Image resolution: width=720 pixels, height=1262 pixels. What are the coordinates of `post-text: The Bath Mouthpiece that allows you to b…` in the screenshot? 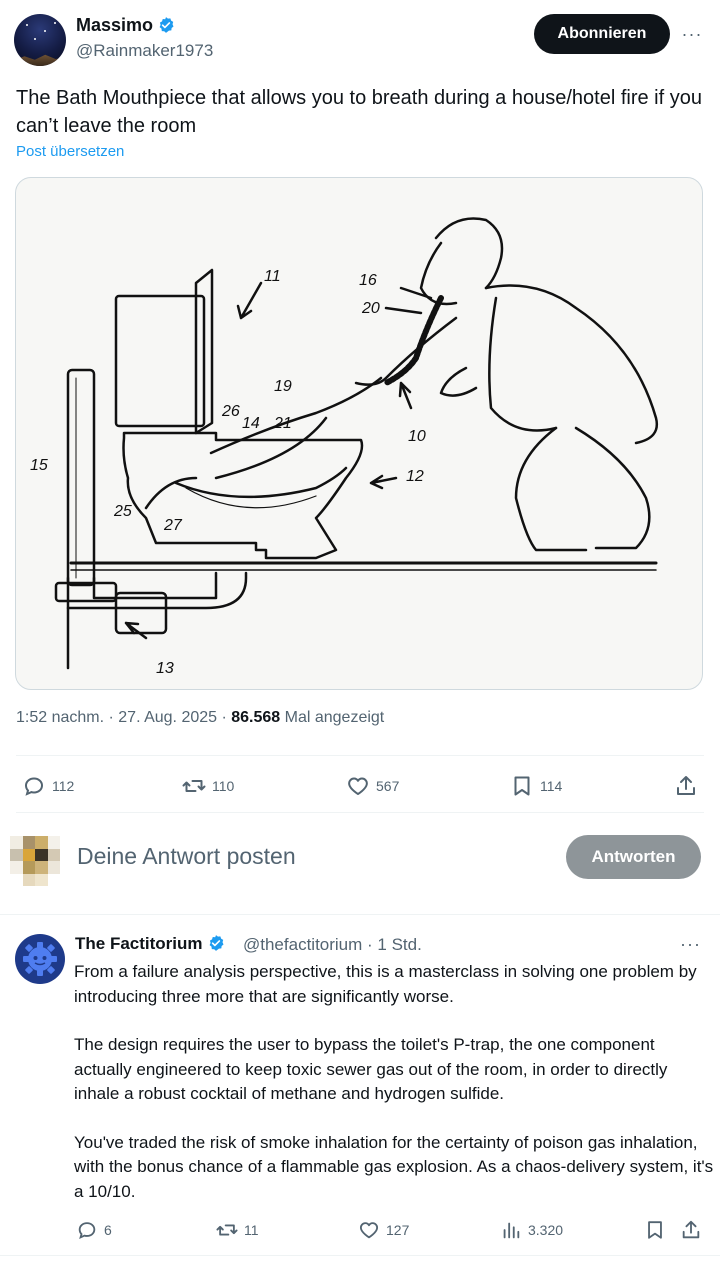 It's located at (359, 112).